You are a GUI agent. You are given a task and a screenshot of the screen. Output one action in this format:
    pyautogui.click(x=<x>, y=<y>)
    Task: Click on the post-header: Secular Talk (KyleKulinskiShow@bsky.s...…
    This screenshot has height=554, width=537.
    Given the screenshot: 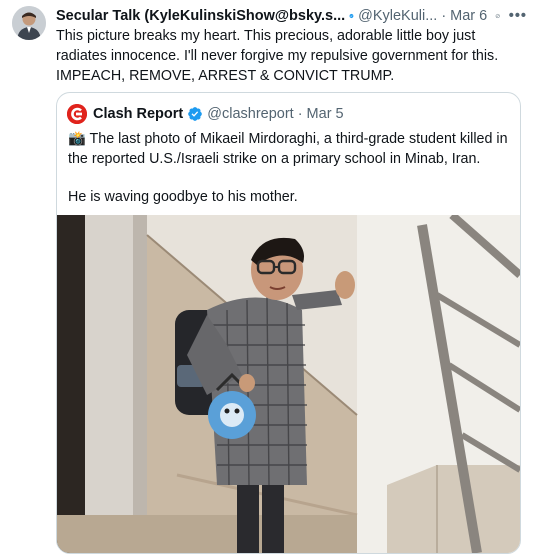 What is the action you would take?
    pyautogui.click(x=291, y=16)
    